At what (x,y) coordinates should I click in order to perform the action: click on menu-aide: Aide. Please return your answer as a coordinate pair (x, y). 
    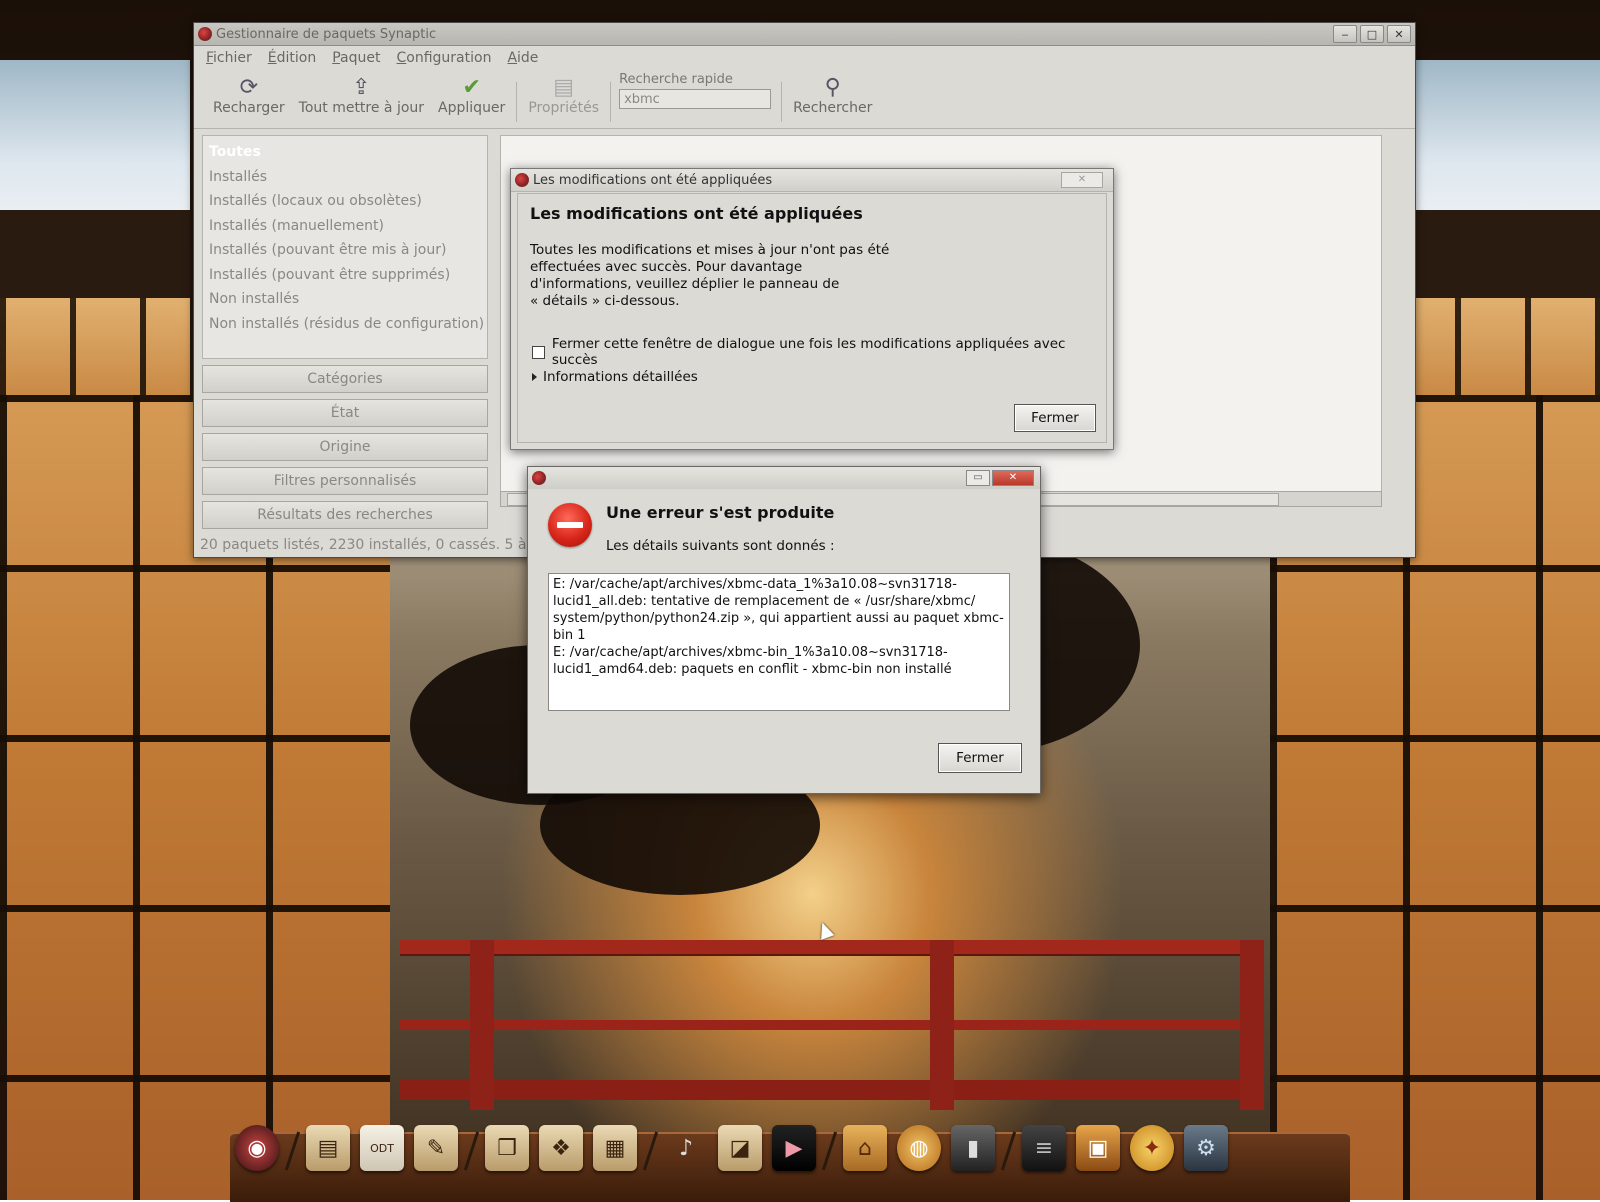
    Looking at the image, I should click on (522, 58).